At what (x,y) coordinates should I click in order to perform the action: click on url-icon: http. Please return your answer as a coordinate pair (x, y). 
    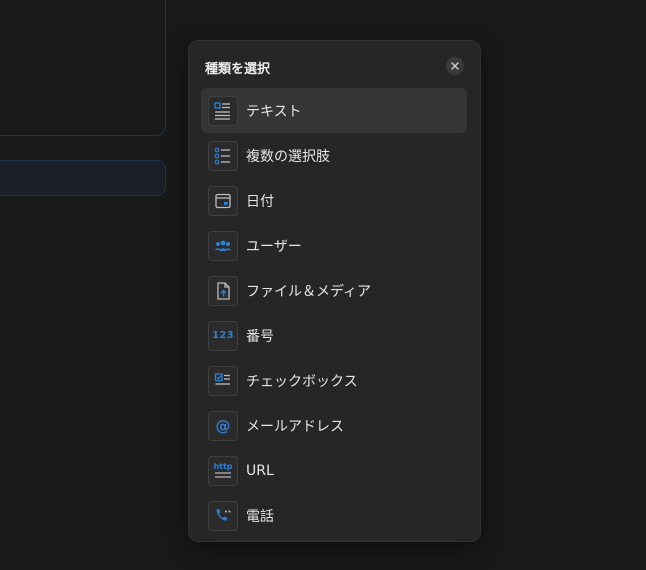
    Looking at the image, I should click on (223, 470).